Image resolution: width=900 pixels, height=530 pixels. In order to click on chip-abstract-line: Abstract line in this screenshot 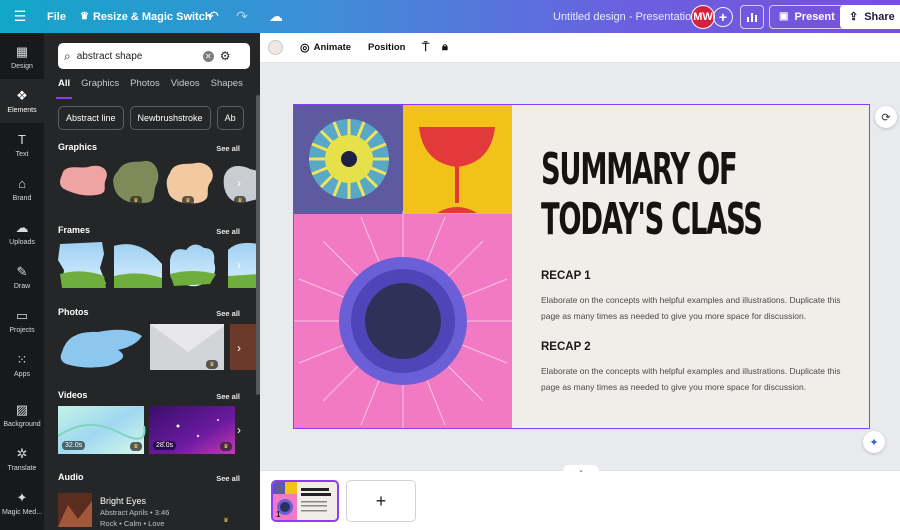, I will do `click(91, 118)`.